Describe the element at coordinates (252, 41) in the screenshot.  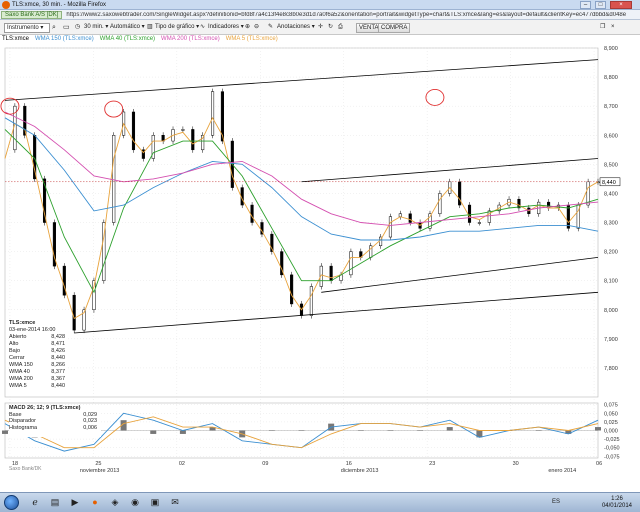
I see `legend-wma5: WMA 5 (TLS:xmce)` at that location.